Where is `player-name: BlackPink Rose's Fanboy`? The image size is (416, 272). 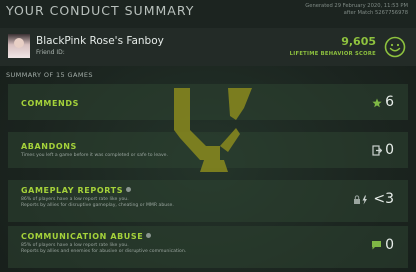
player-name: BlackPink Rose's Fanboy is located at coordinates (100, 41).